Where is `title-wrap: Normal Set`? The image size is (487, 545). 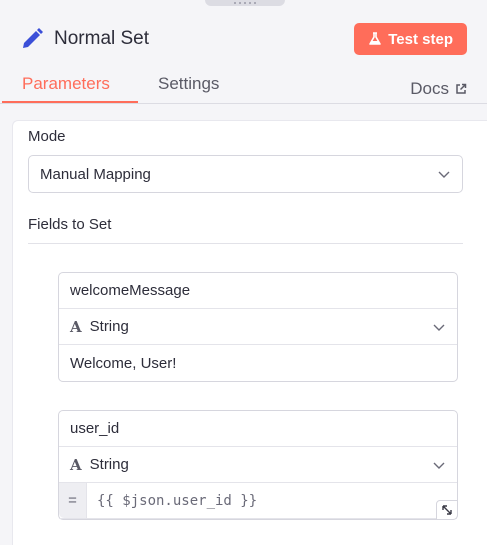
title-wrap: Normal Set is located at coordinates (84, 39).